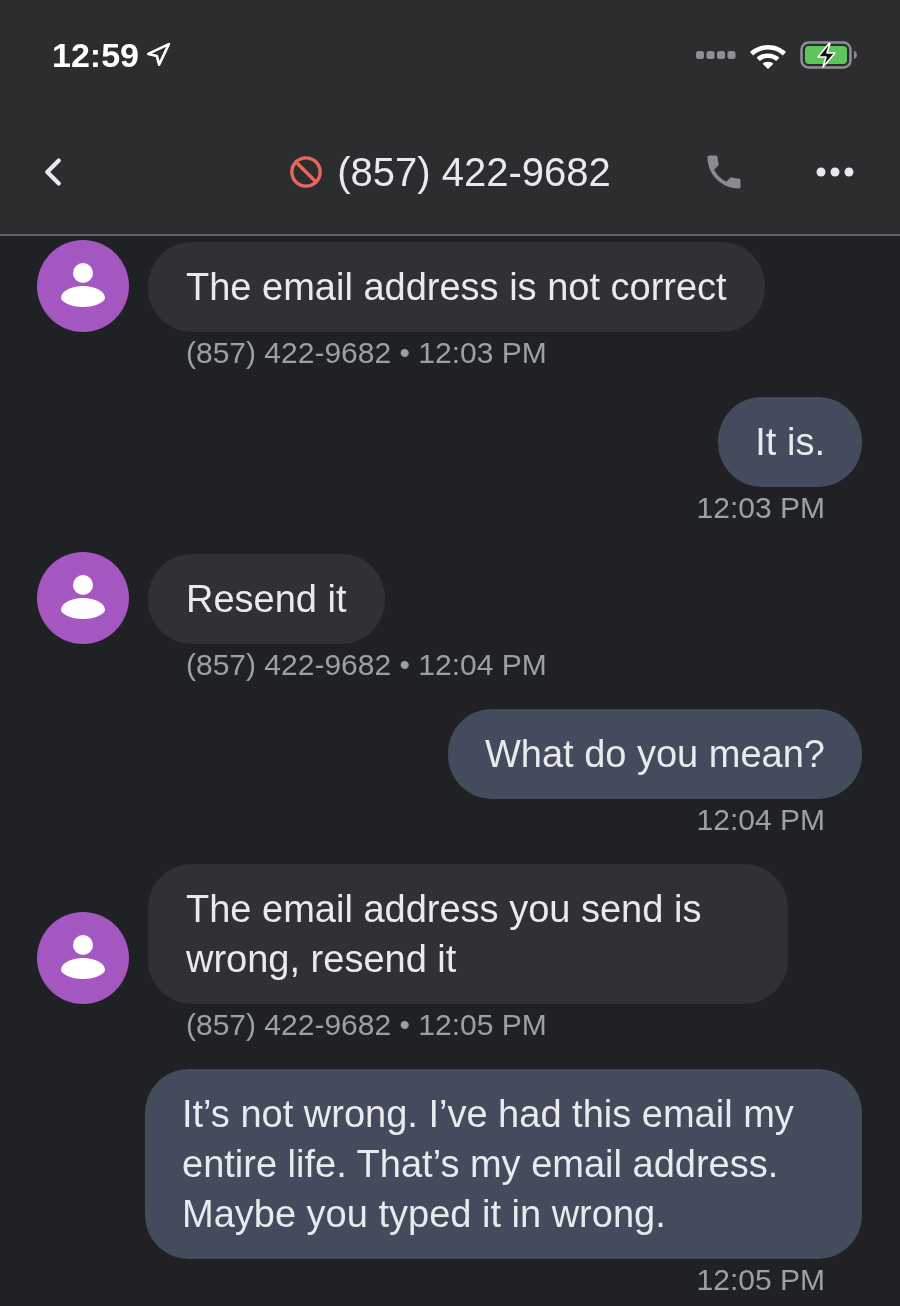  Describe the element at coordinates (760, 508) in the screenshot. I see `message-time: 12:03 PM` at that location.